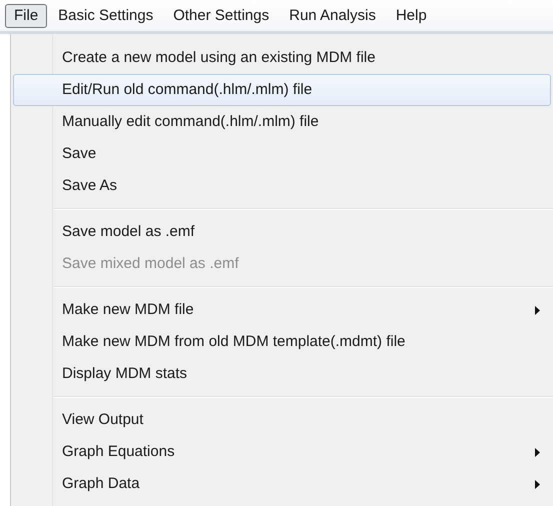  I want to click on menu-item: Display MDM stats, so click(282, 374).